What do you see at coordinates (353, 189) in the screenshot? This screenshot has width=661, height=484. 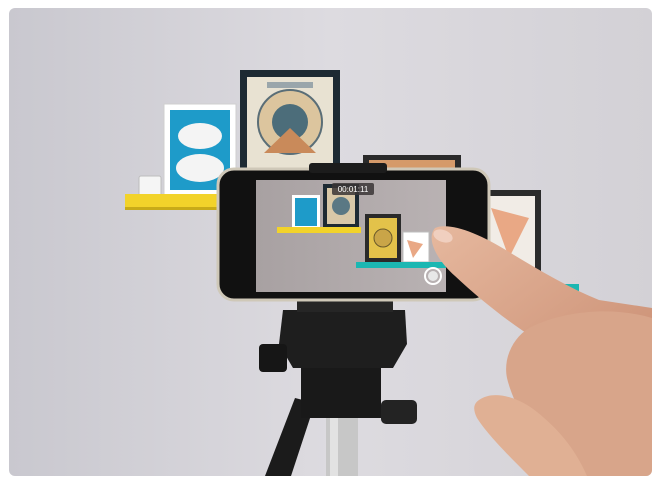 I see `recording-timer: 00:01:11` at bounding box center [353, 189].